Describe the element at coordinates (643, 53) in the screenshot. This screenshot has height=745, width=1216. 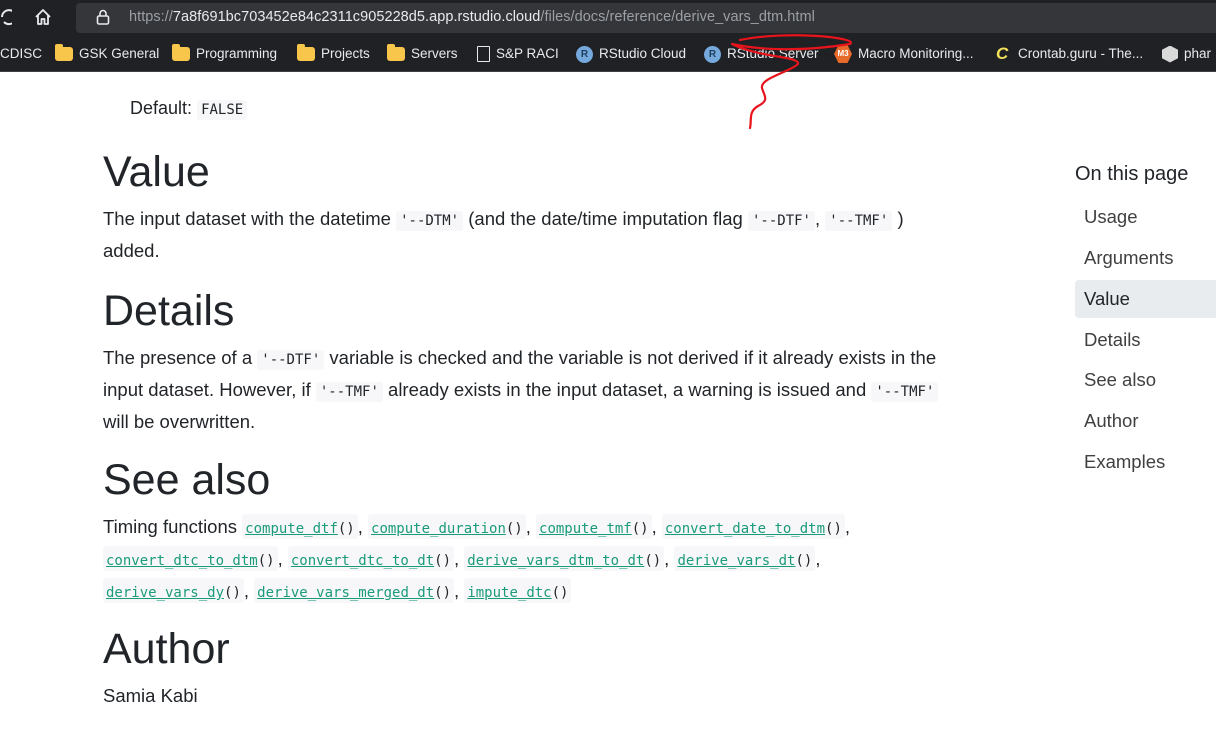
I see `bookmark-label: RStudio Cloud` at that location.